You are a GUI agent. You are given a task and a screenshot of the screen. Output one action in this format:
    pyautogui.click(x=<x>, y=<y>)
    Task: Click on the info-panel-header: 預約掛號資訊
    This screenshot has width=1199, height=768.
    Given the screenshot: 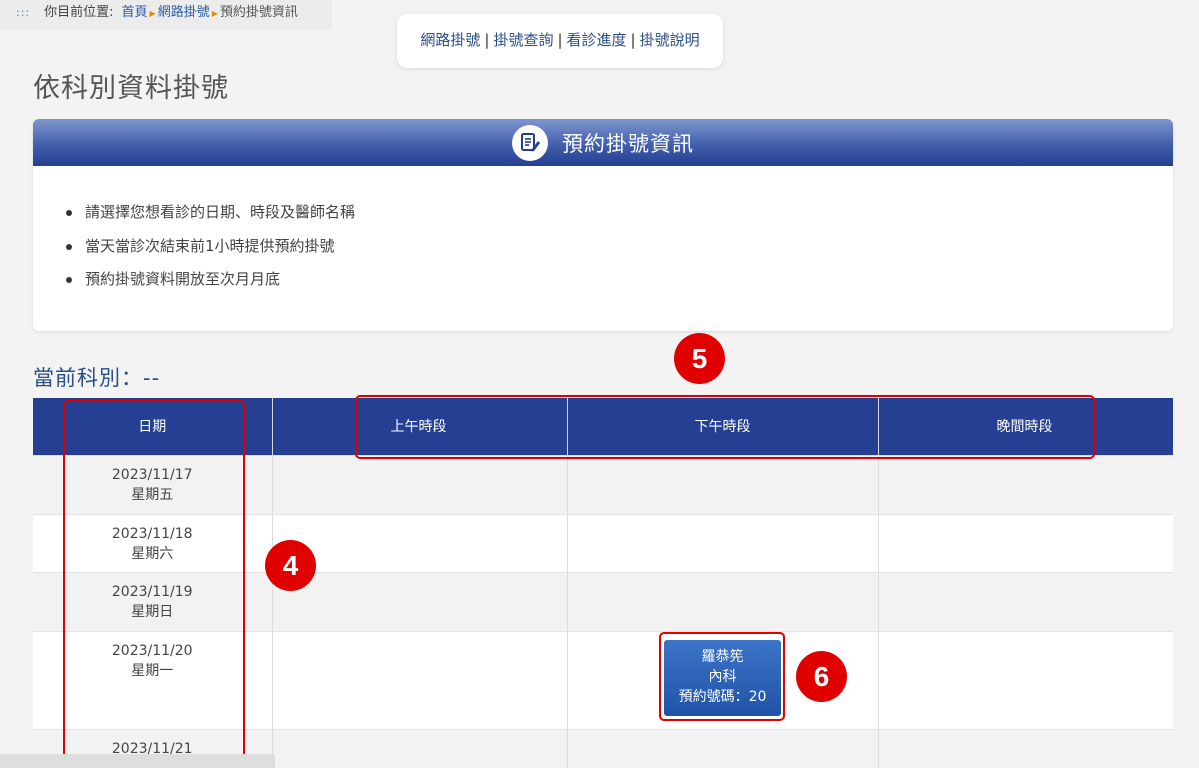 What is the action you would take?
    pyautogui.click(x=603, y=142)
    